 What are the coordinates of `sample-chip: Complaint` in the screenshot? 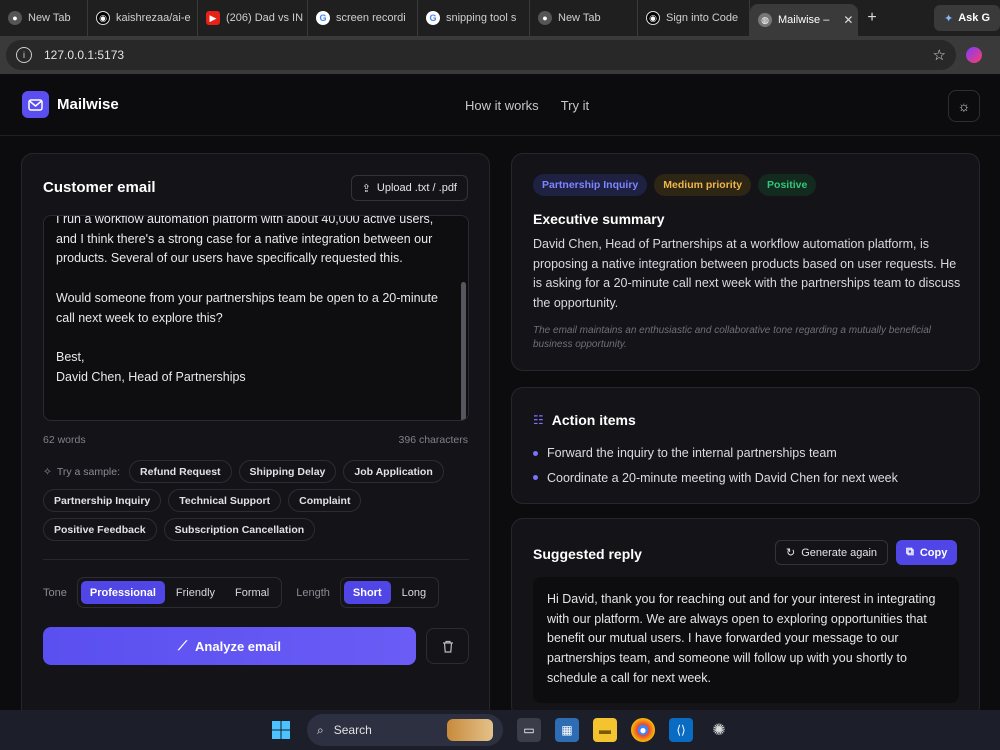 It's located at (325, 500).